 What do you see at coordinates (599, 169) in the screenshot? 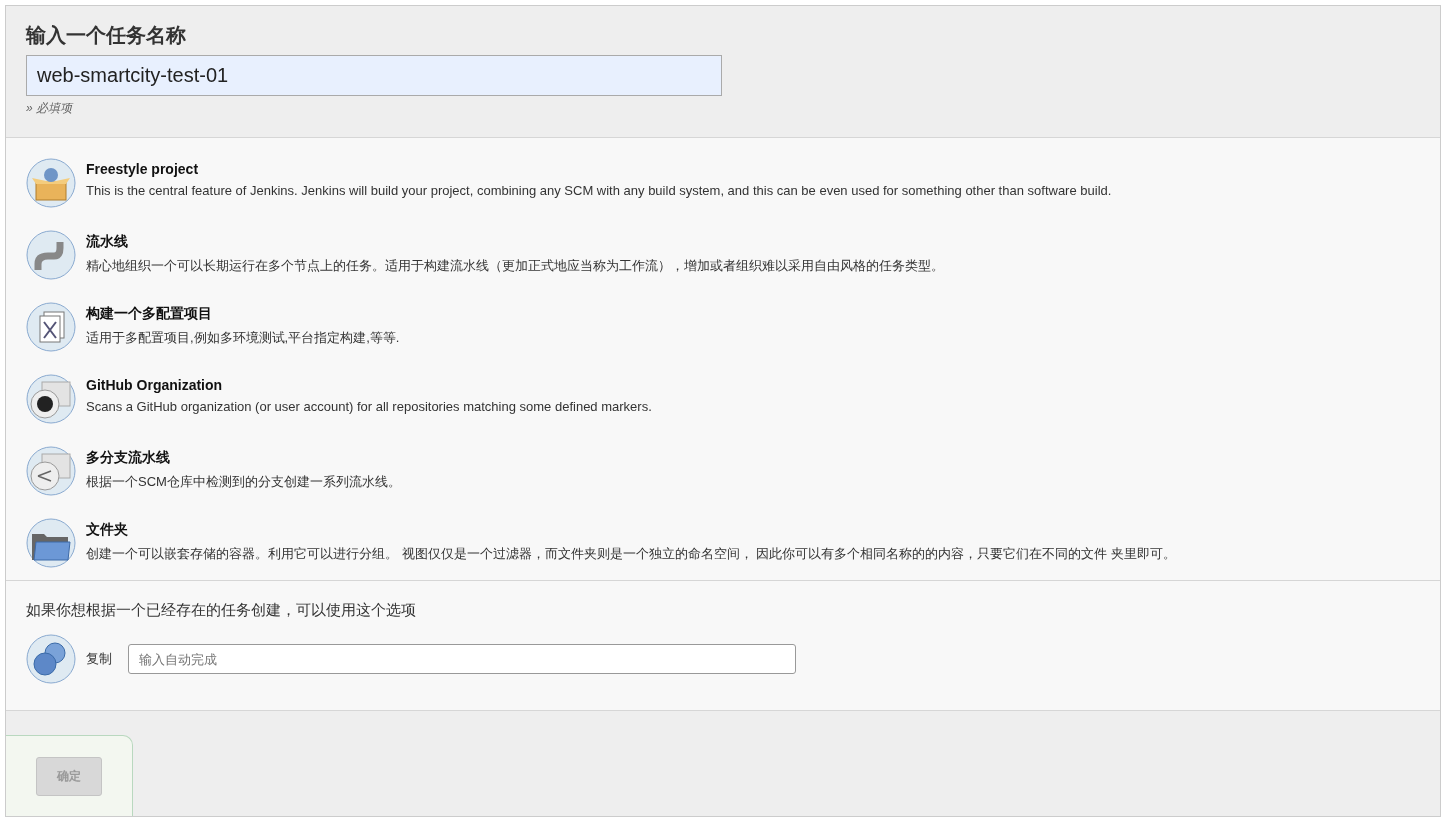
I see `item-type-title: Freestyle project` at bounding box center [599, 169].